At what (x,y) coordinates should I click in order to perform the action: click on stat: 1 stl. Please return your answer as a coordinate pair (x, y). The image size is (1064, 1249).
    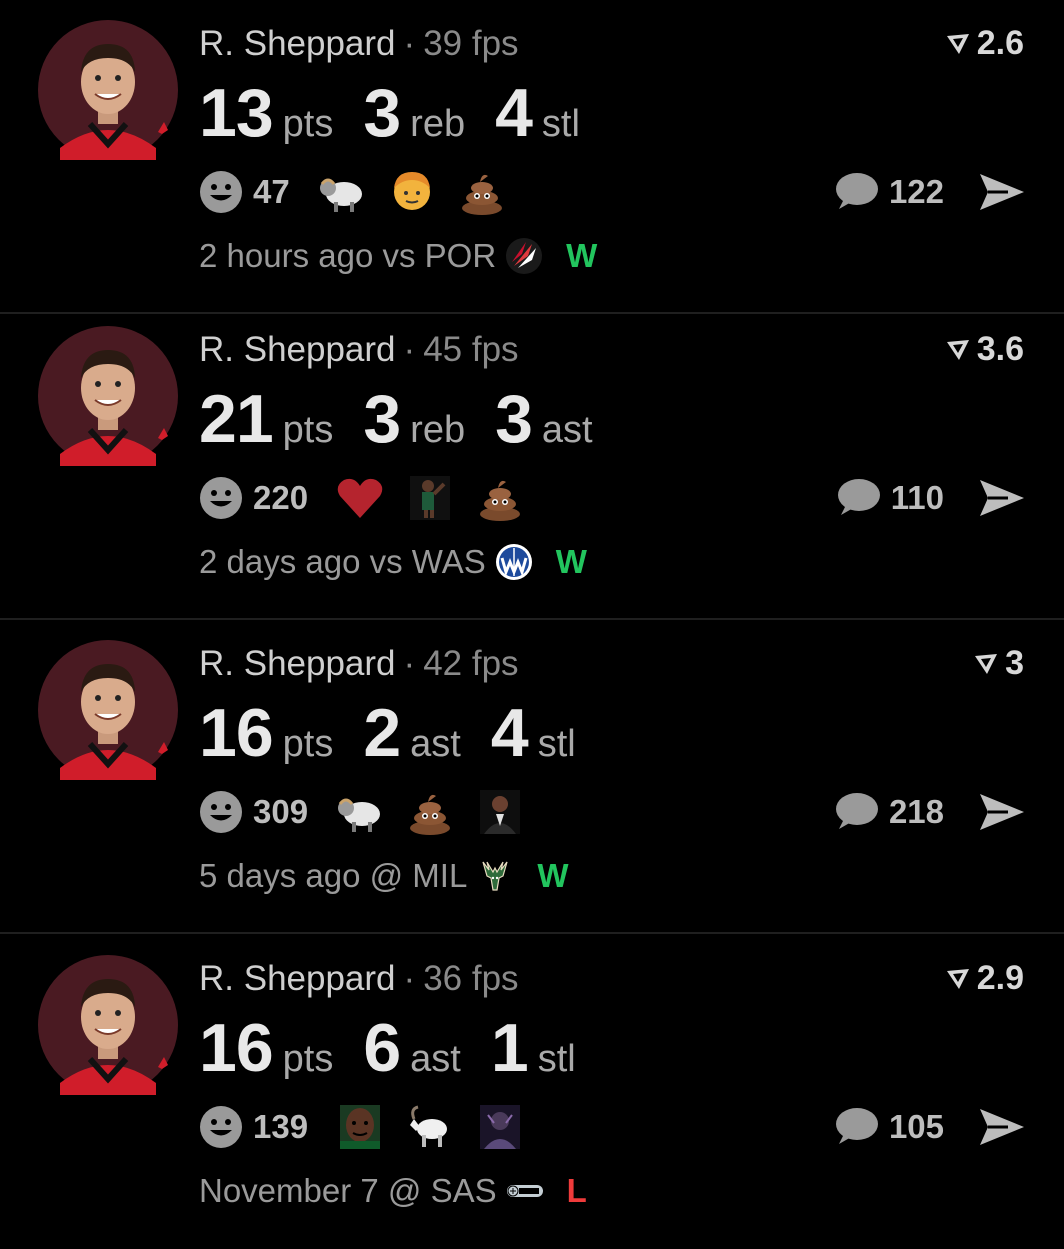
    Looking at the image, I should click on (533, 1048).